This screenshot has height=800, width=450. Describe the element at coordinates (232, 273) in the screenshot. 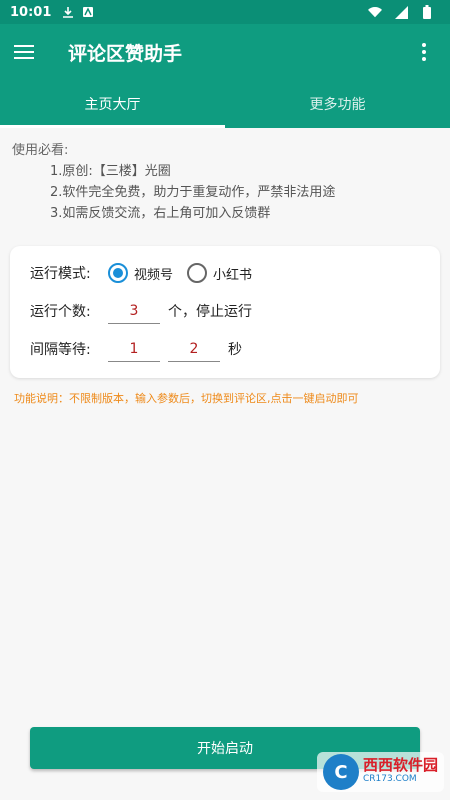

I see `radio-label: 小红书` at that location.